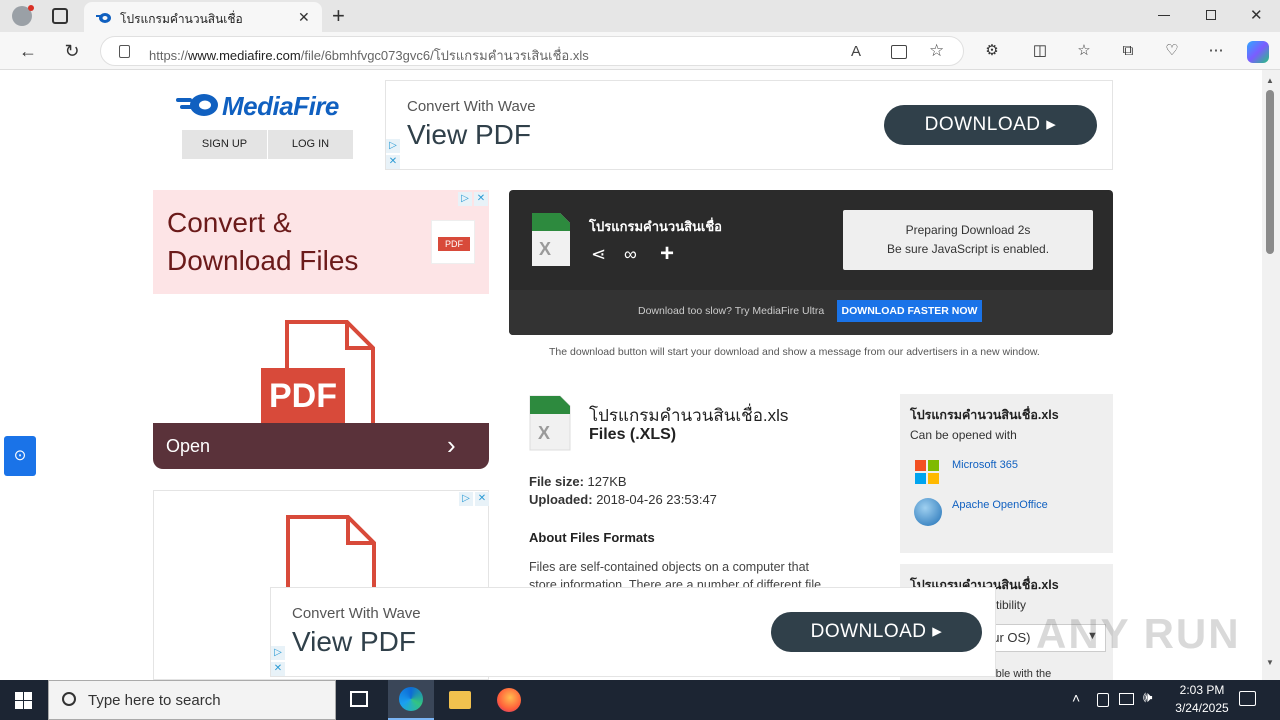  Describe the element at coordinates (899, 52) in the screenshot. I see `immersive-reader-icon` at that location.